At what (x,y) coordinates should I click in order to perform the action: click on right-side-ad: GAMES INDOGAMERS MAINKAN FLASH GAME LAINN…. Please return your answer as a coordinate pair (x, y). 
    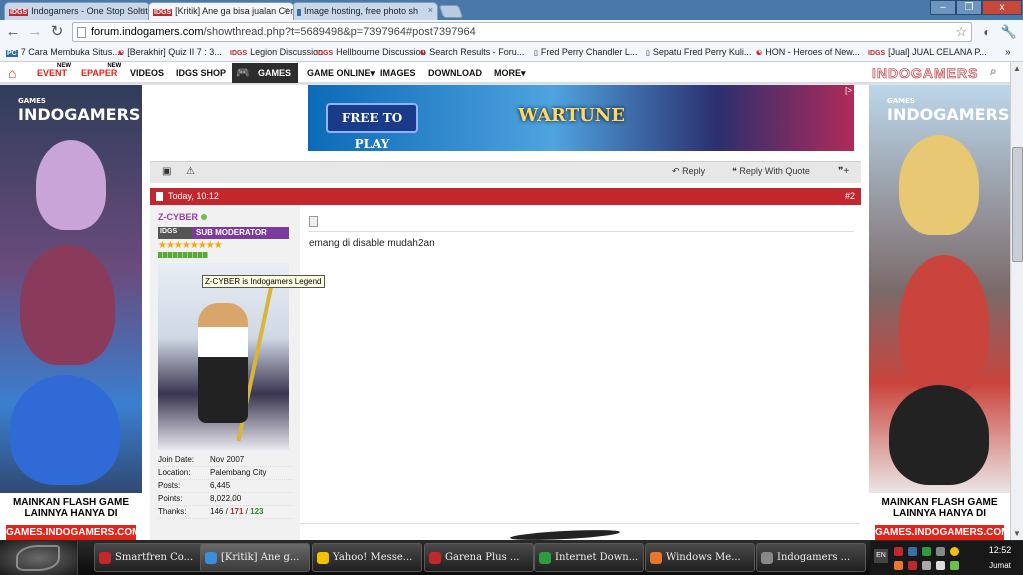
    Looking at the image, I should click on (939, 314).